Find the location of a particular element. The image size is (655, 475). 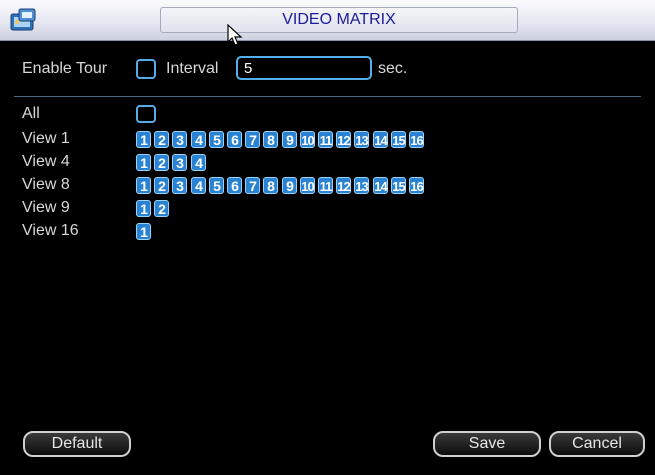

default-button: Default is located at coordinates (77, 444).